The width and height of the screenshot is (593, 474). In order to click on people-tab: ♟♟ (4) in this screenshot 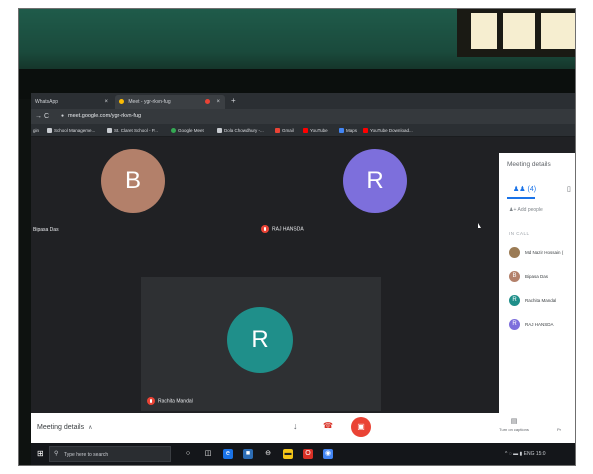, I will do `click(524, 189)`.